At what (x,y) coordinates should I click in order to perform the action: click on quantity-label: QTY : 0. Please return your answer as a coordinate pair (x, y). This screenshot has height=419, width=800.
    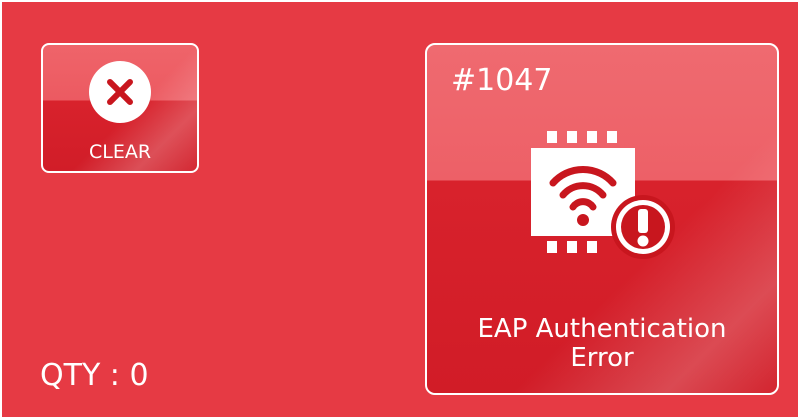
    Looking at the image, I should click on (94, 375).